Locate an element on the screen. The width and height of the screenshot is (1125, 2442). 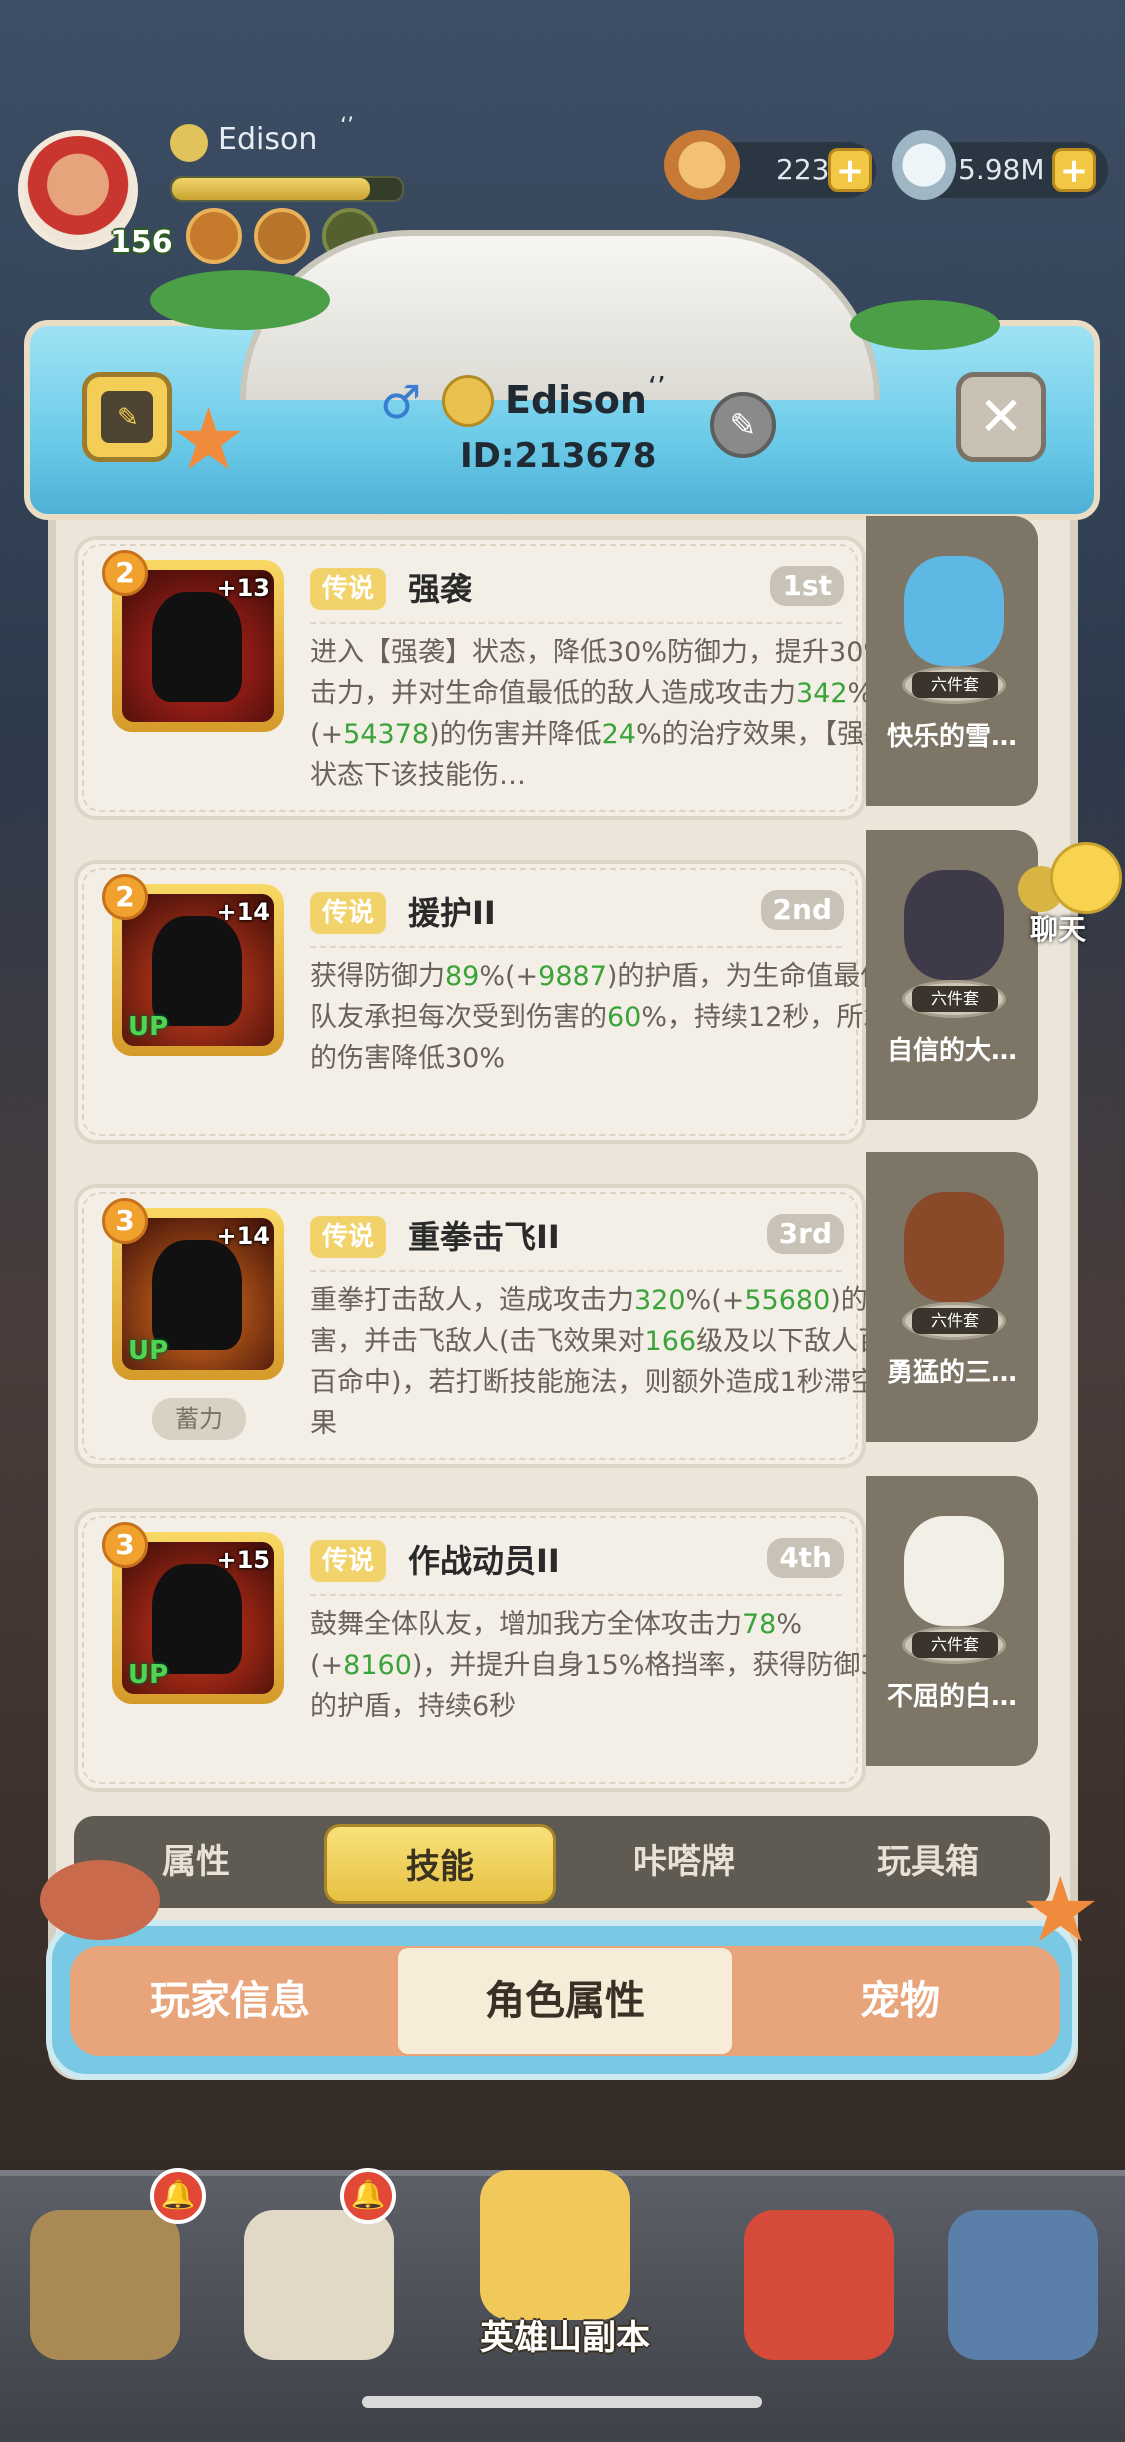
description-text: 重拳打击敌人，造成攻击力 is located at coordinates (472, 1300).